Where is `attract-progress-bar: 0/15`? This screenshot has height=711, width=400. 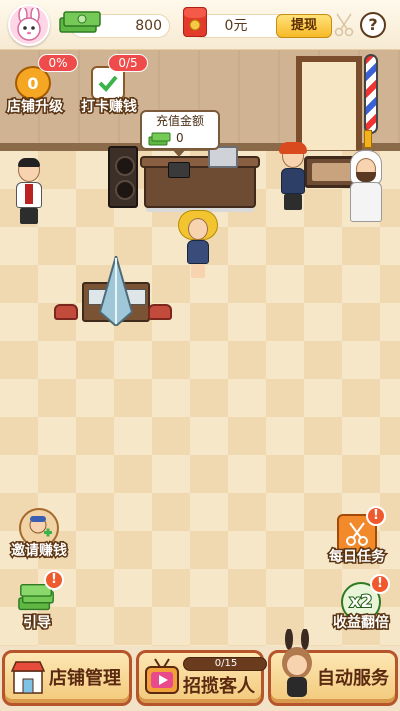 attract-progress-bar: 0/15 is located at coordinates (225, 664).